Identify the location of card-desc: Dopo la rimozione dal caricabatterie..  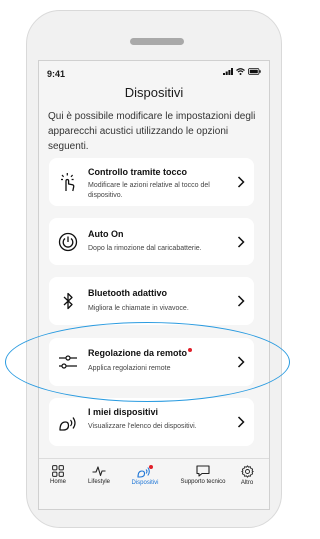
(145, 248).